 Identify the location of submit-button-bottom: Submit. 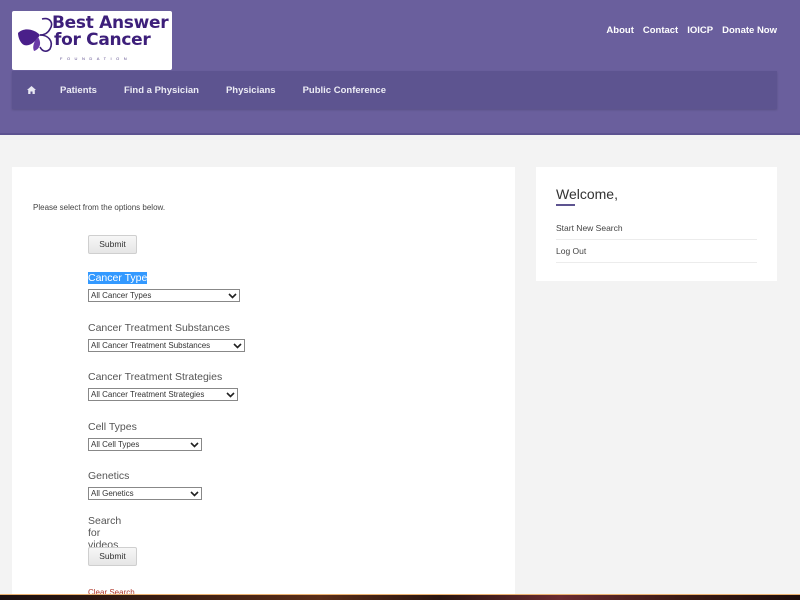
(112, 556).